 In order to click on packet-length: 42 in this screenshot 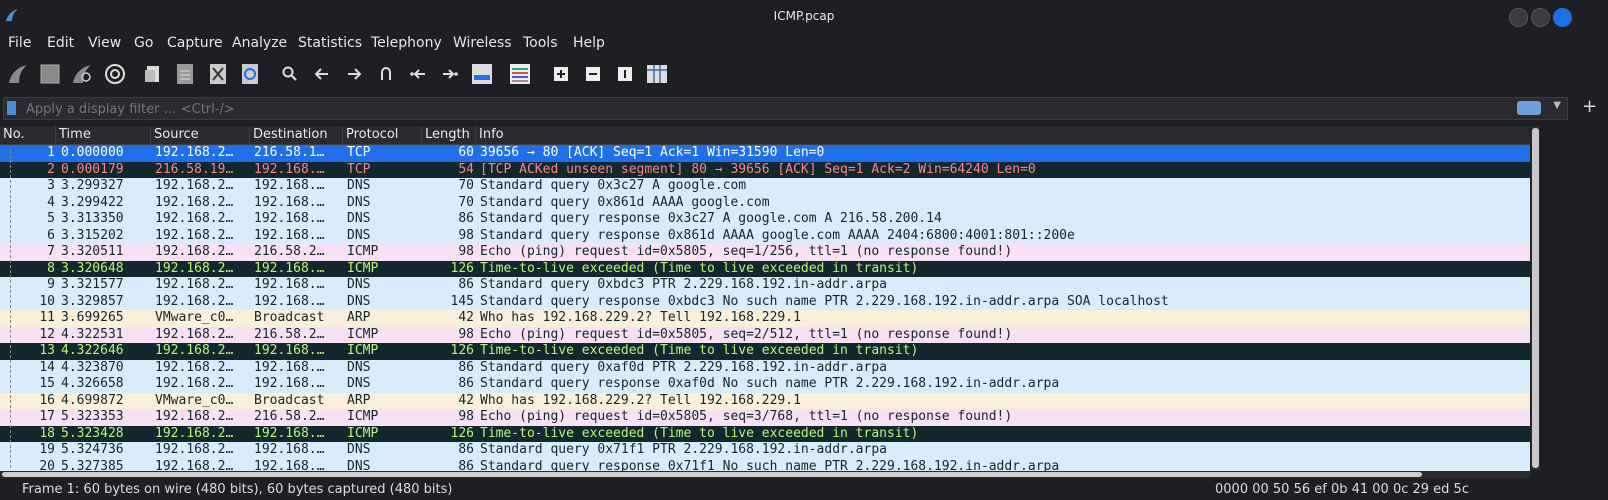, I will do `click(466, 400)`.